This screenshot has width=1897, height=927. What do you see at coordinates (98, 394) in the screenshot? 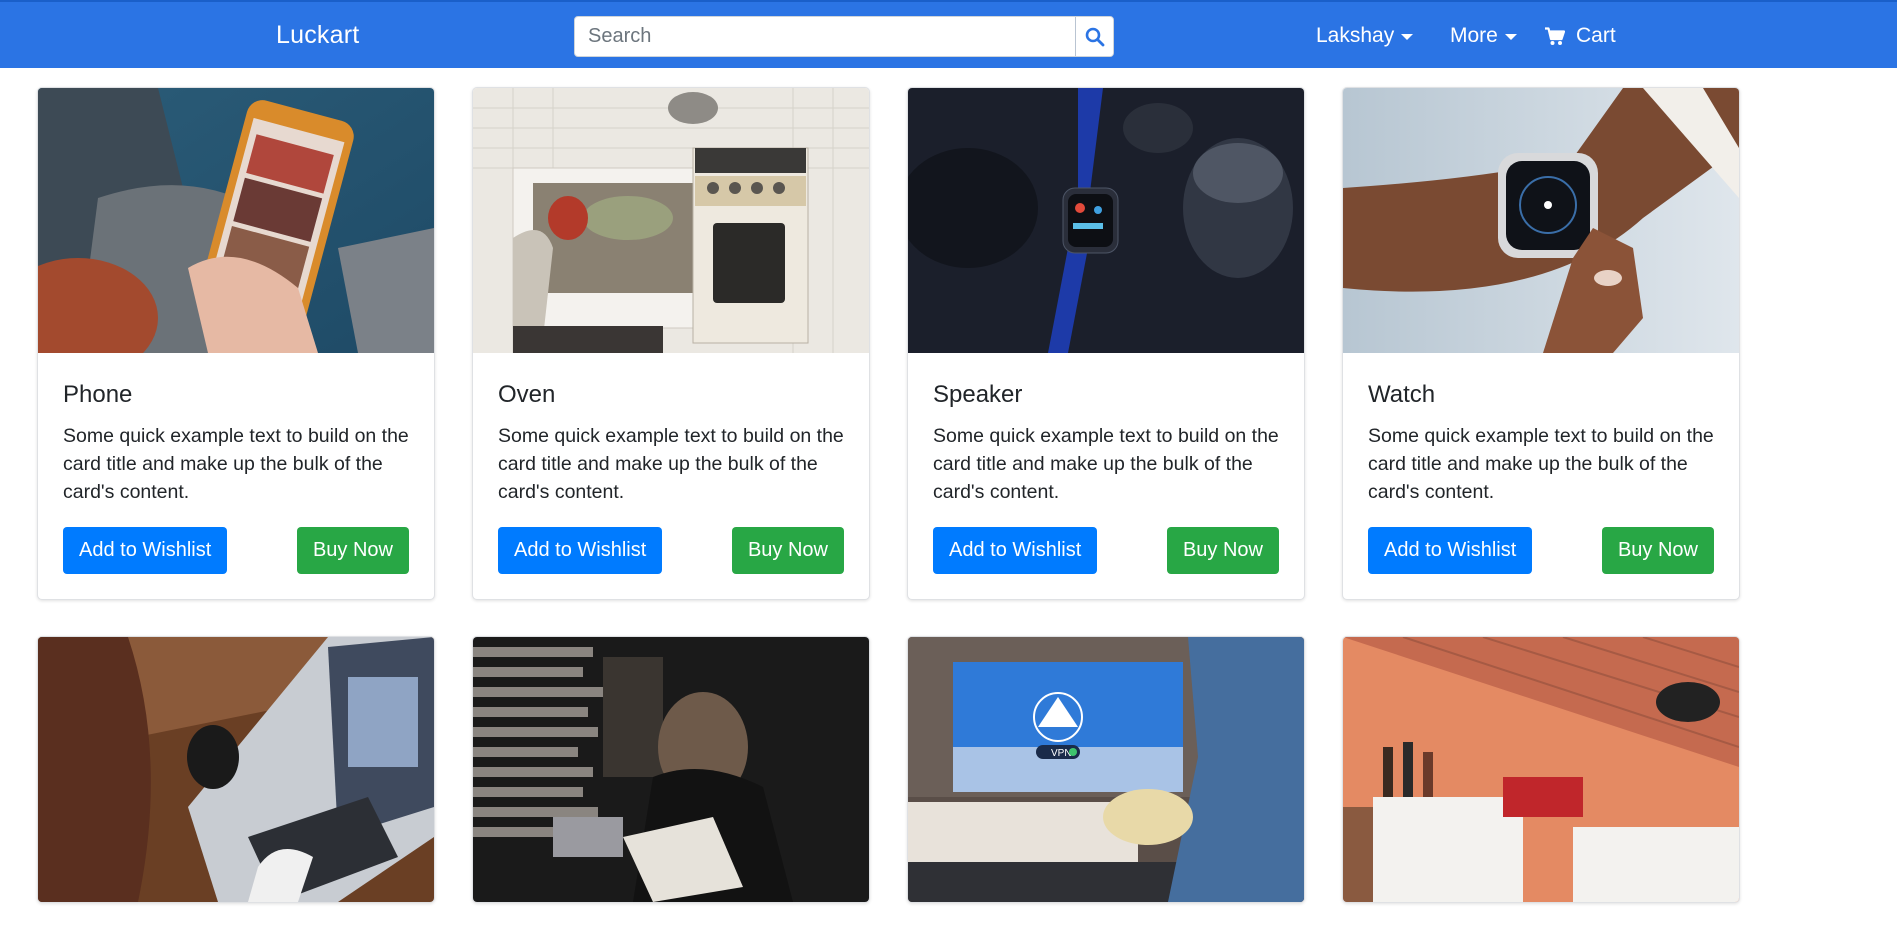
I see `card-title: Phone` at bounding box center [98, 394].